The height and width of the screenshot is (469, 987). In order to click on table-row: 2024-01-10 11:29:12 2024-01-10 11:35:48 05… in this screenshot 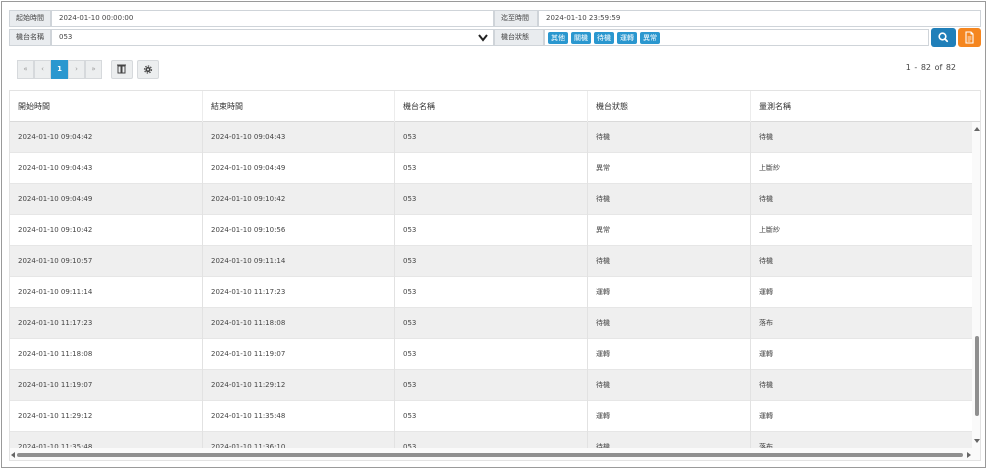, I will do `click(491, 416)`.